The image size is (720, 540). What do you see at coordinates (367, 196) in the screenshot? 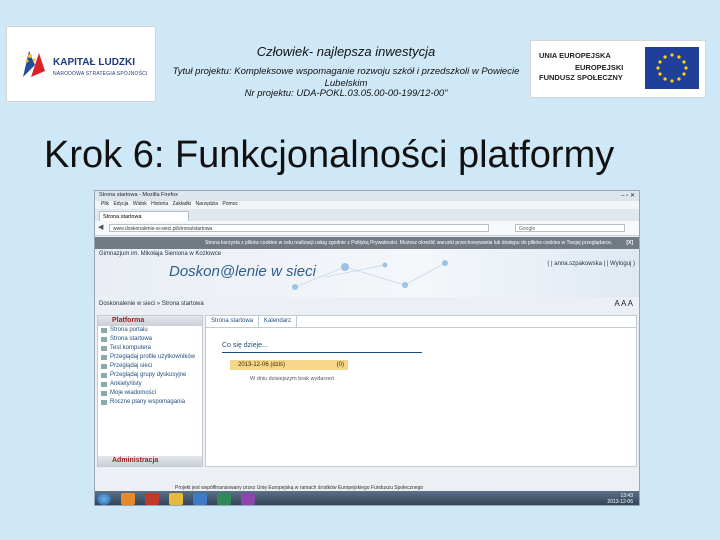
I see `browser-titlebar: Strona startowa - Mozilla Firefox – ▫ ✕` at bounding box center [367, 196].